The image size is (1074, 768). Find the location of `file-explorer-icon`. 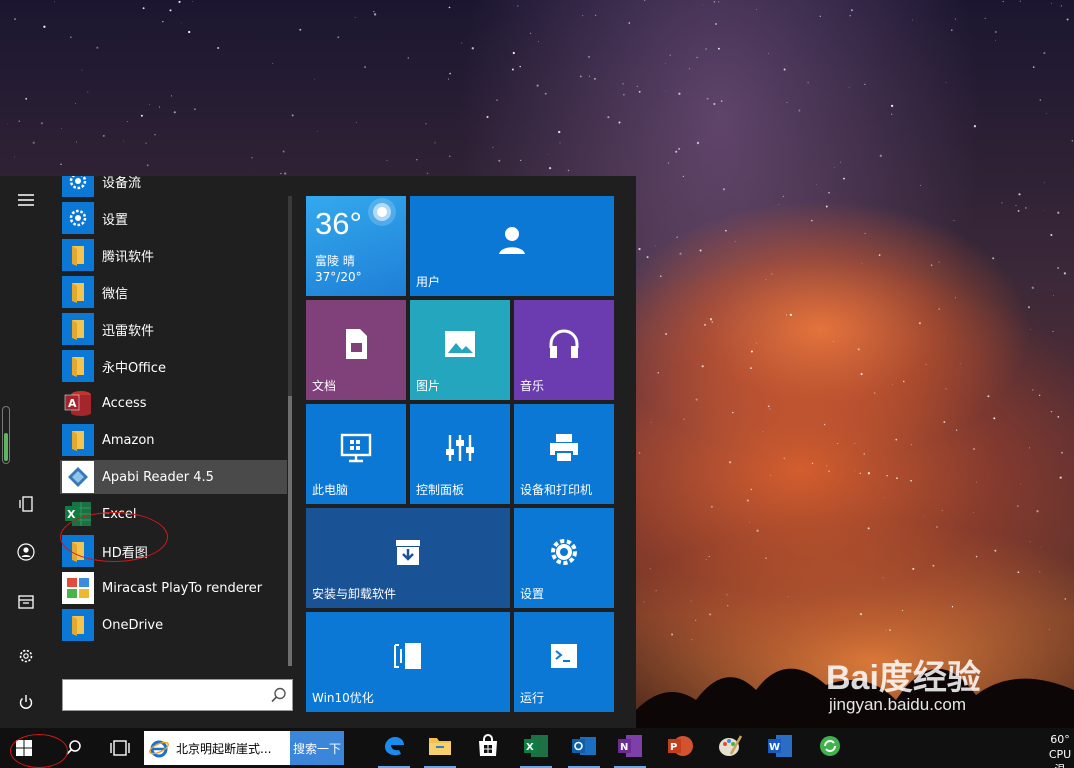

file-explorer-icon is located at coordinates (26, 602).